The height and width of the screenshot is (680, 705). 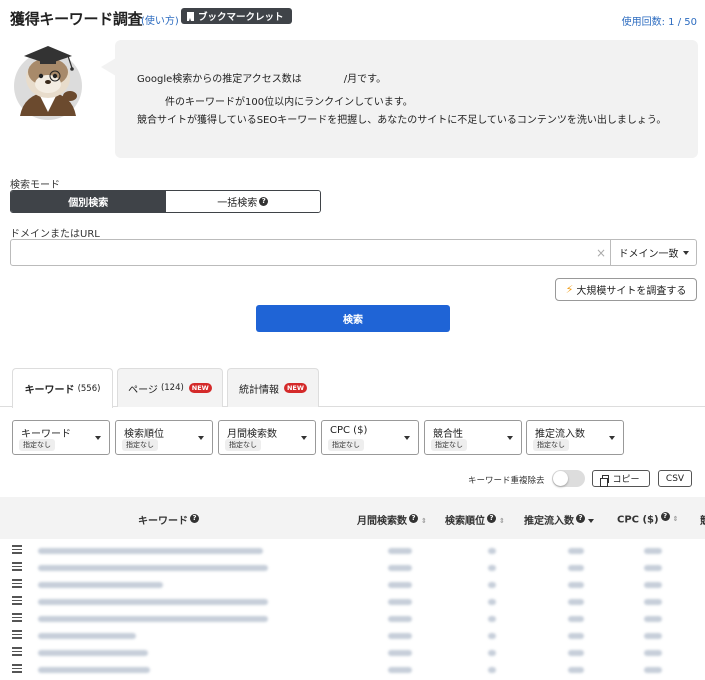 I want to click on search-button: 検索, so click(x=353, y=318).